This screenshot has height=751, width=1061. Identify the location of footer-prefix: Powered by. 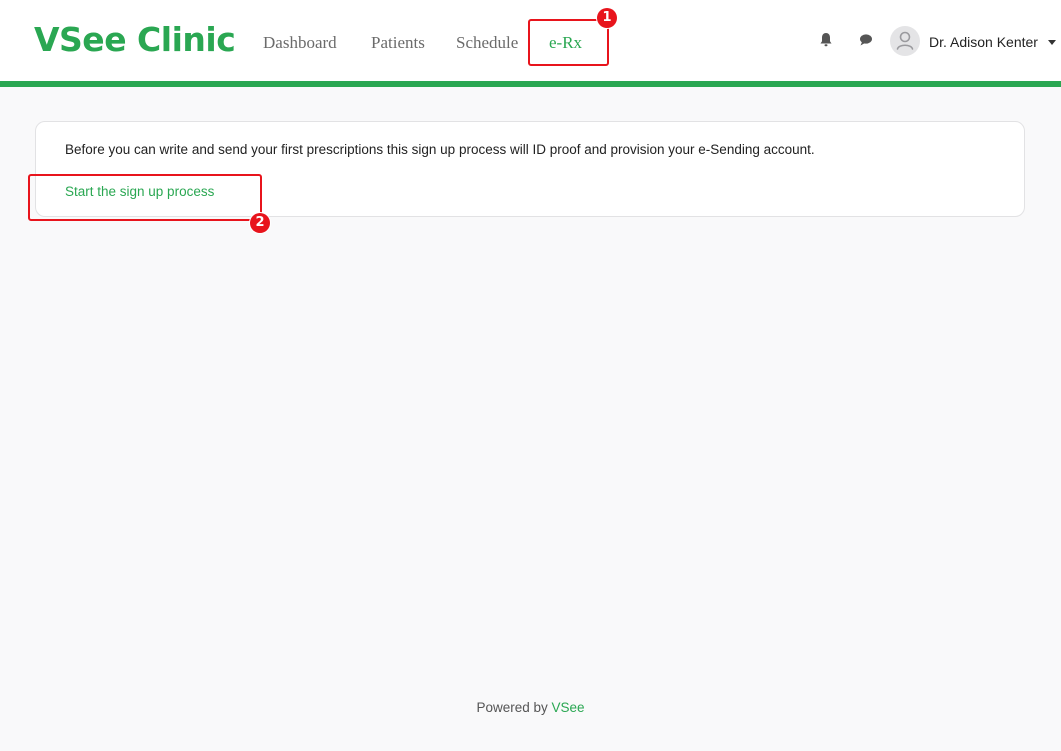
(514, 707).